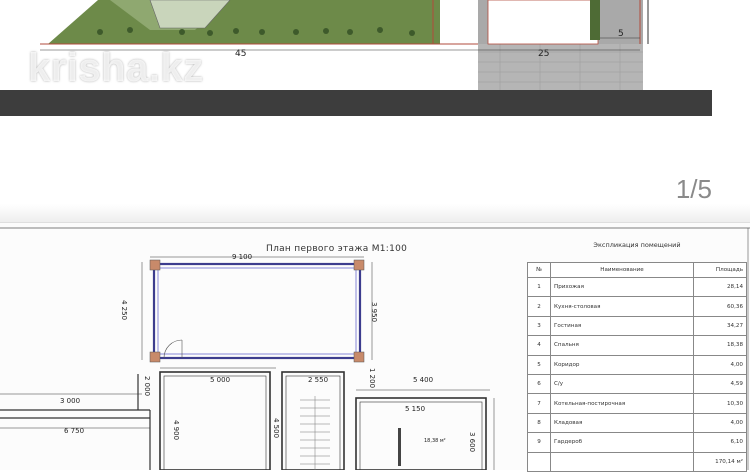 Image resolution: width=750 pixels, height=475 pixels. What do you see at coordinates (622, 442) in the screenshot?
I see `cell-name: Гардероб` at bounding box center [622, 442].